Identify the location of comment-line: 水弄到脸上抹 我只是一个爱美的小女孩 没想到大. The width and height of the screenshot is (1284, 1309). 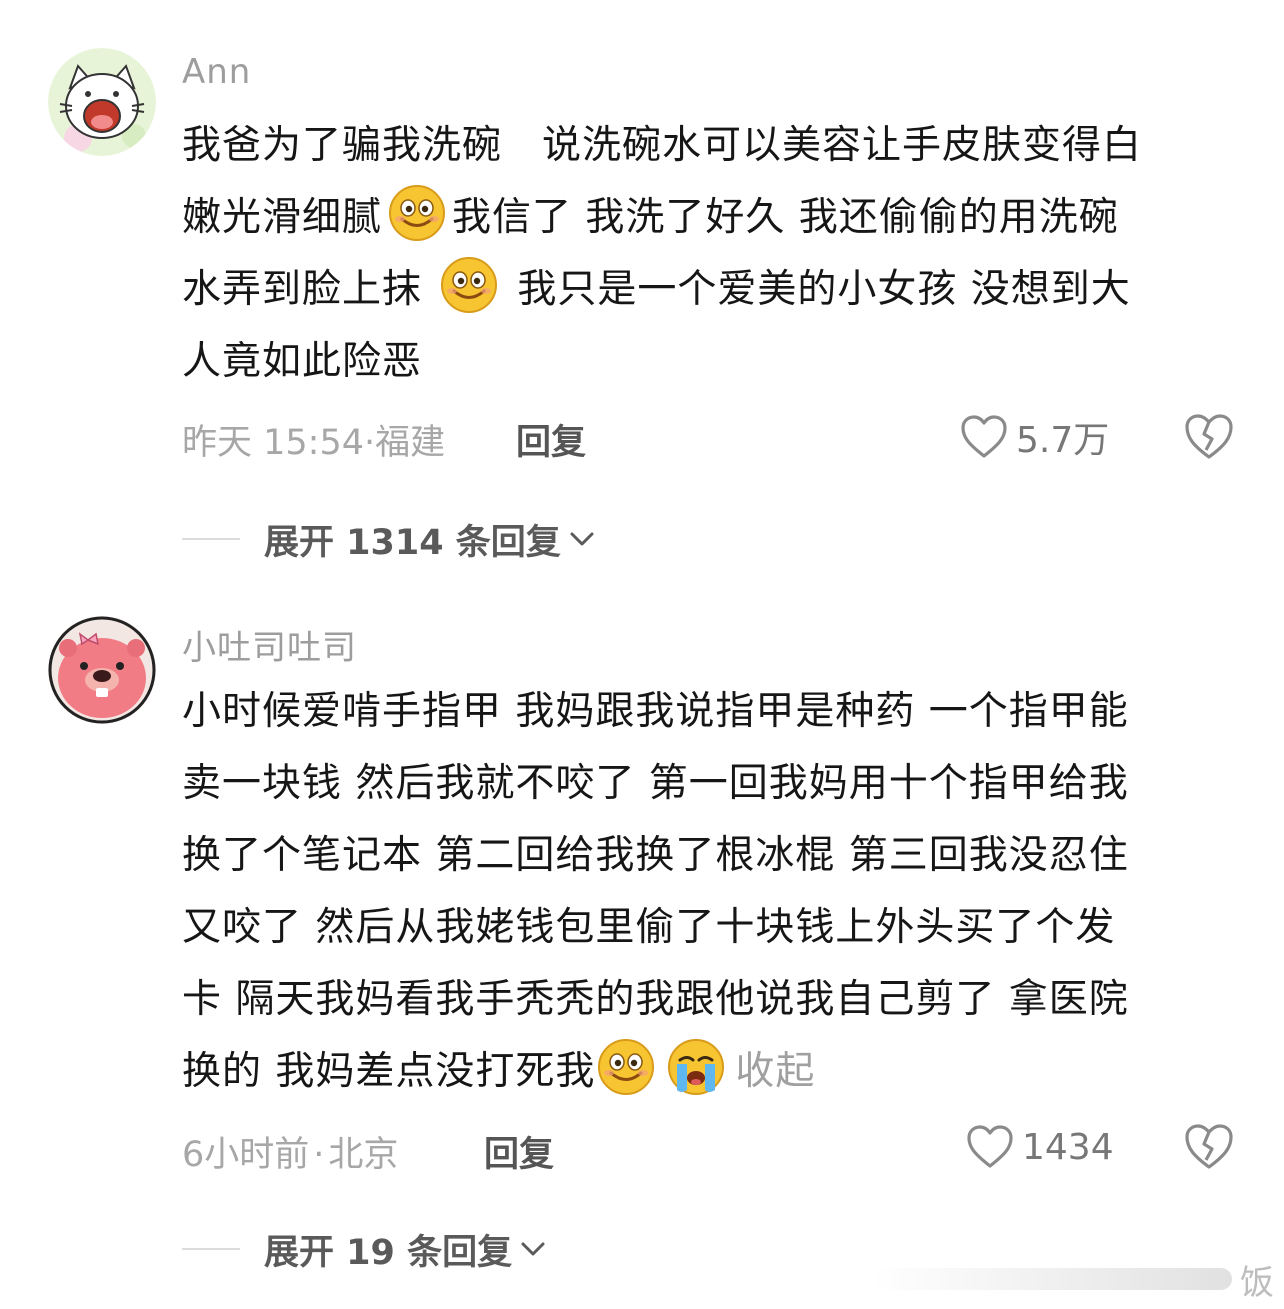
(712, 290).